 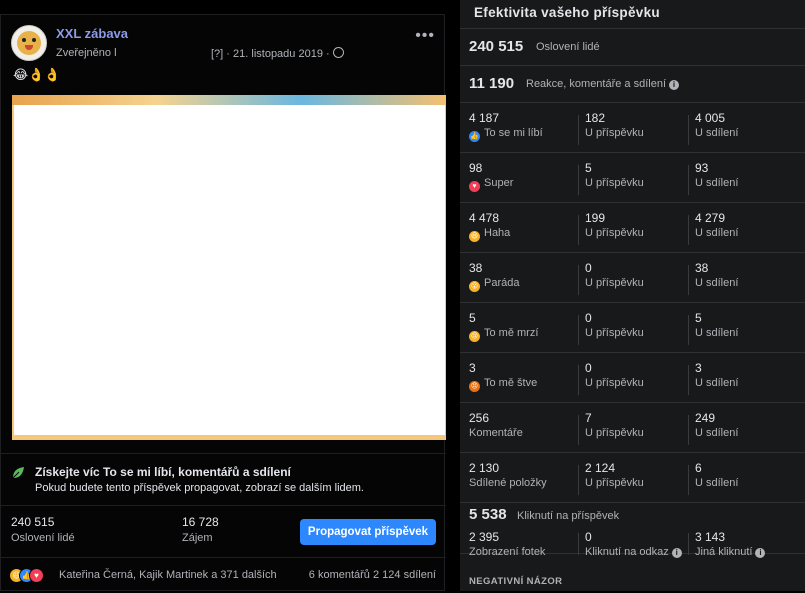 What do you see at coordinates (472, 368) in the screenshot?
I see `total-value: 3` at bounding box center [472, 368].